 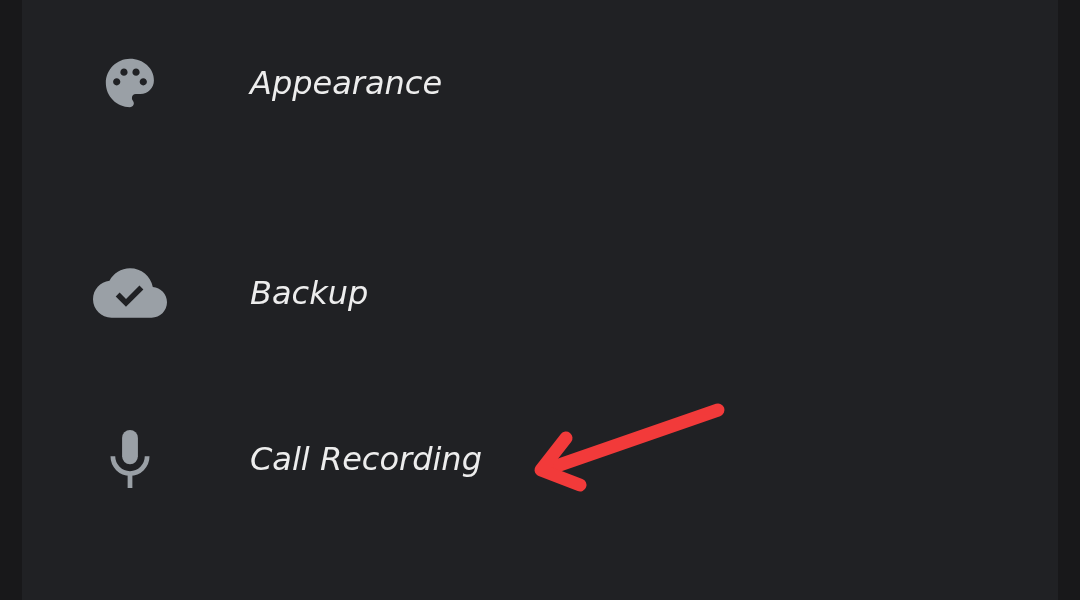 I want to click on settings-item: Appearance, so click(x=346, y=83).